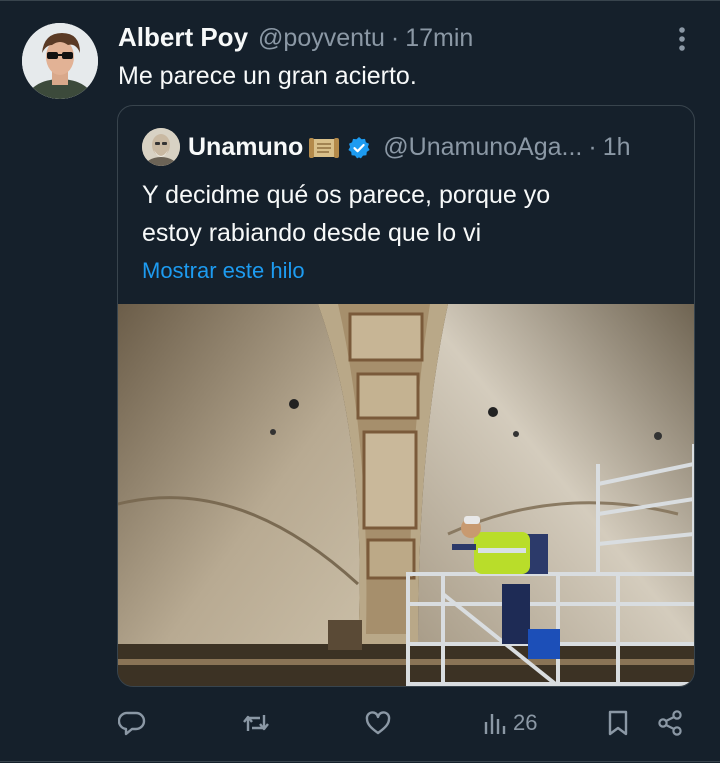  Describe the element at coordinates (312, 233) in the screenshot. I see `quoted-text-line-2: estoy rabiando desde que lo vi` at that location.